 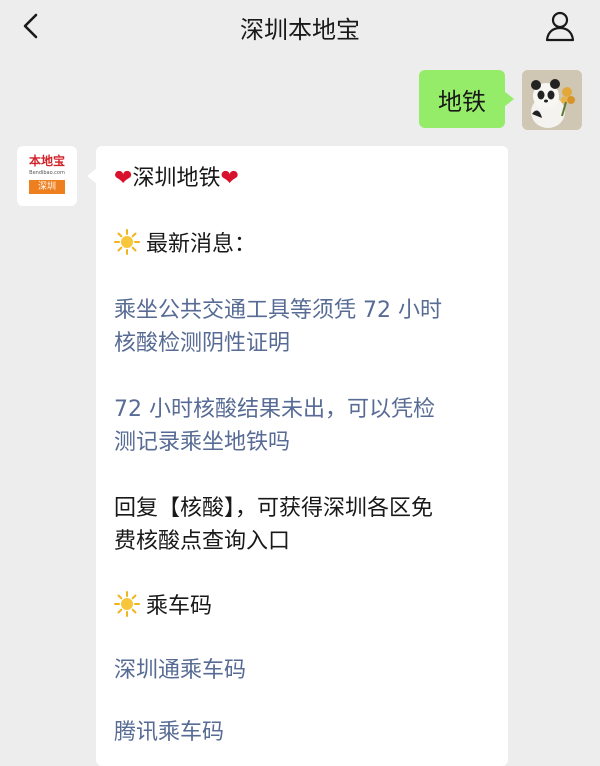 What do you see at coordinates (462, 101) in the screenshot?
I see `outgoing-message-text: 地铁` at bounding box center [462, 101].